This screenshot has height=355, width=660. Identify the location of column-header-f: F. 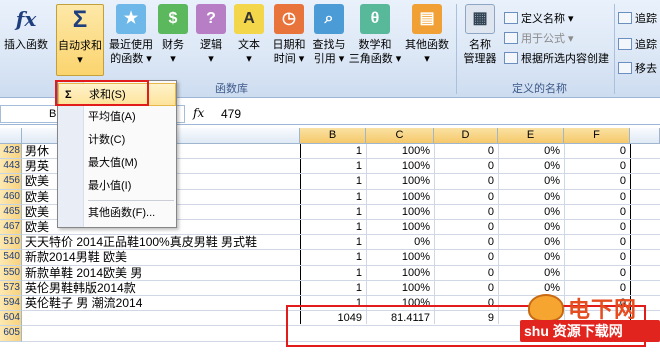
(597, 136).